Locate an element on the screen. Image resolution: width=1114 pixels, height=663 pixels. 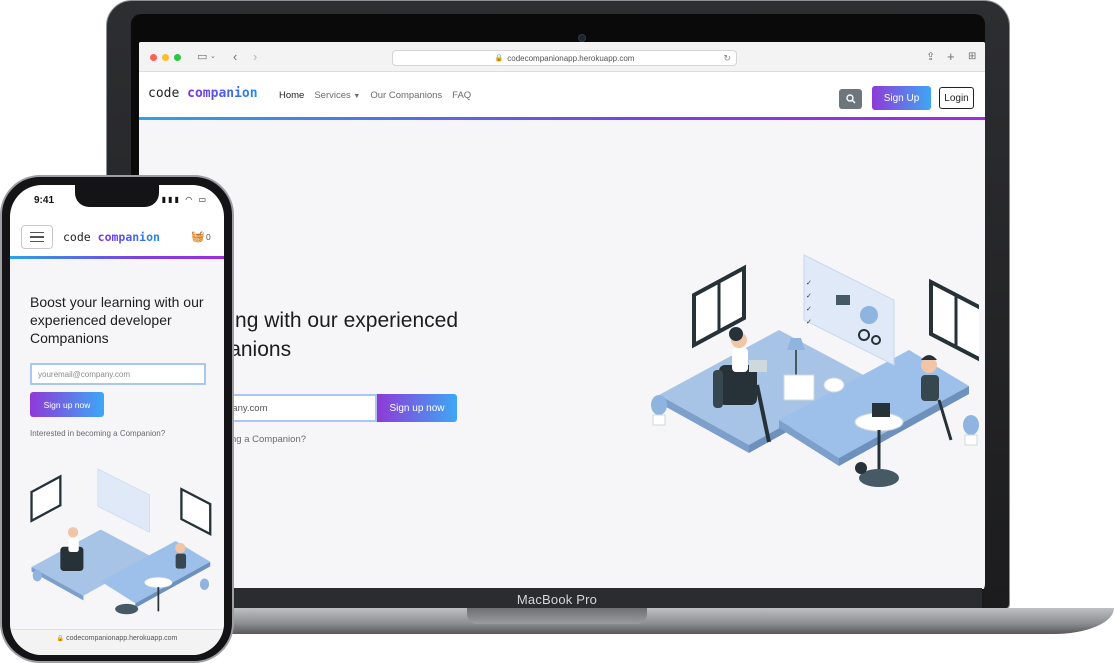
nav-links: Home Services ▼ Our Companions FAQ is located at coordinates (375, 95).